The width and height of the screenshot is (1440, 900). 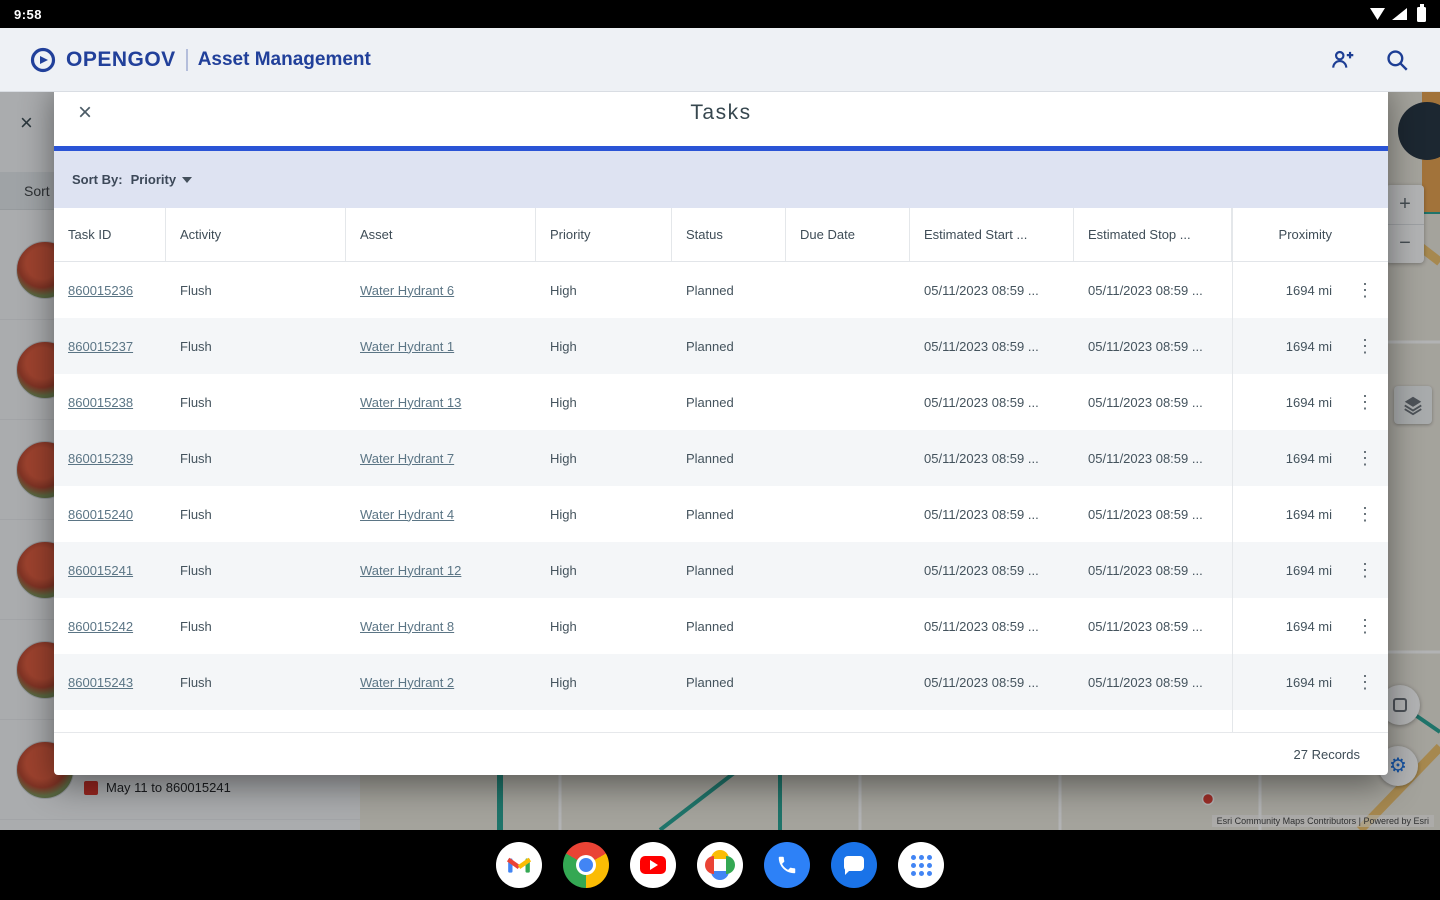 What do you see at coordinates (110, 682) in the screenshot?
I see `task-id-link: 860015243` at bounding box center [110, 682].